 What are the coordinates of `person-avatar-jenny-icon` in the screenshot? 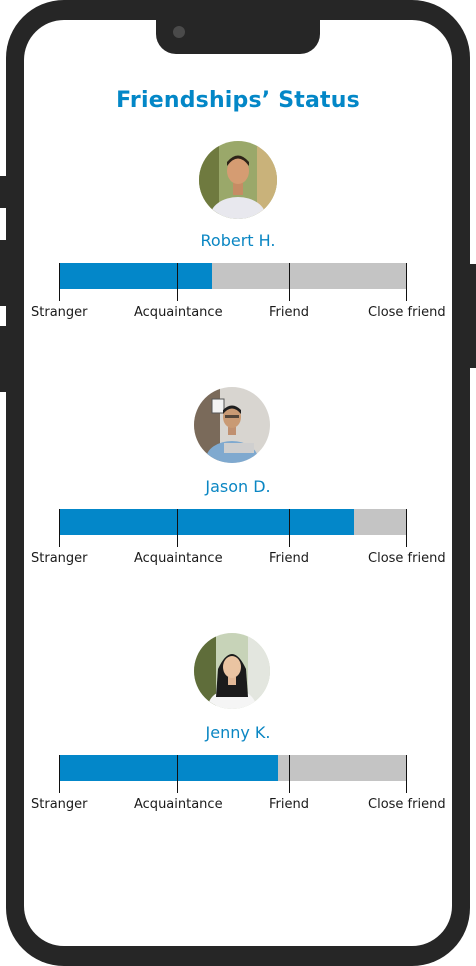 It's located at (232, 671).